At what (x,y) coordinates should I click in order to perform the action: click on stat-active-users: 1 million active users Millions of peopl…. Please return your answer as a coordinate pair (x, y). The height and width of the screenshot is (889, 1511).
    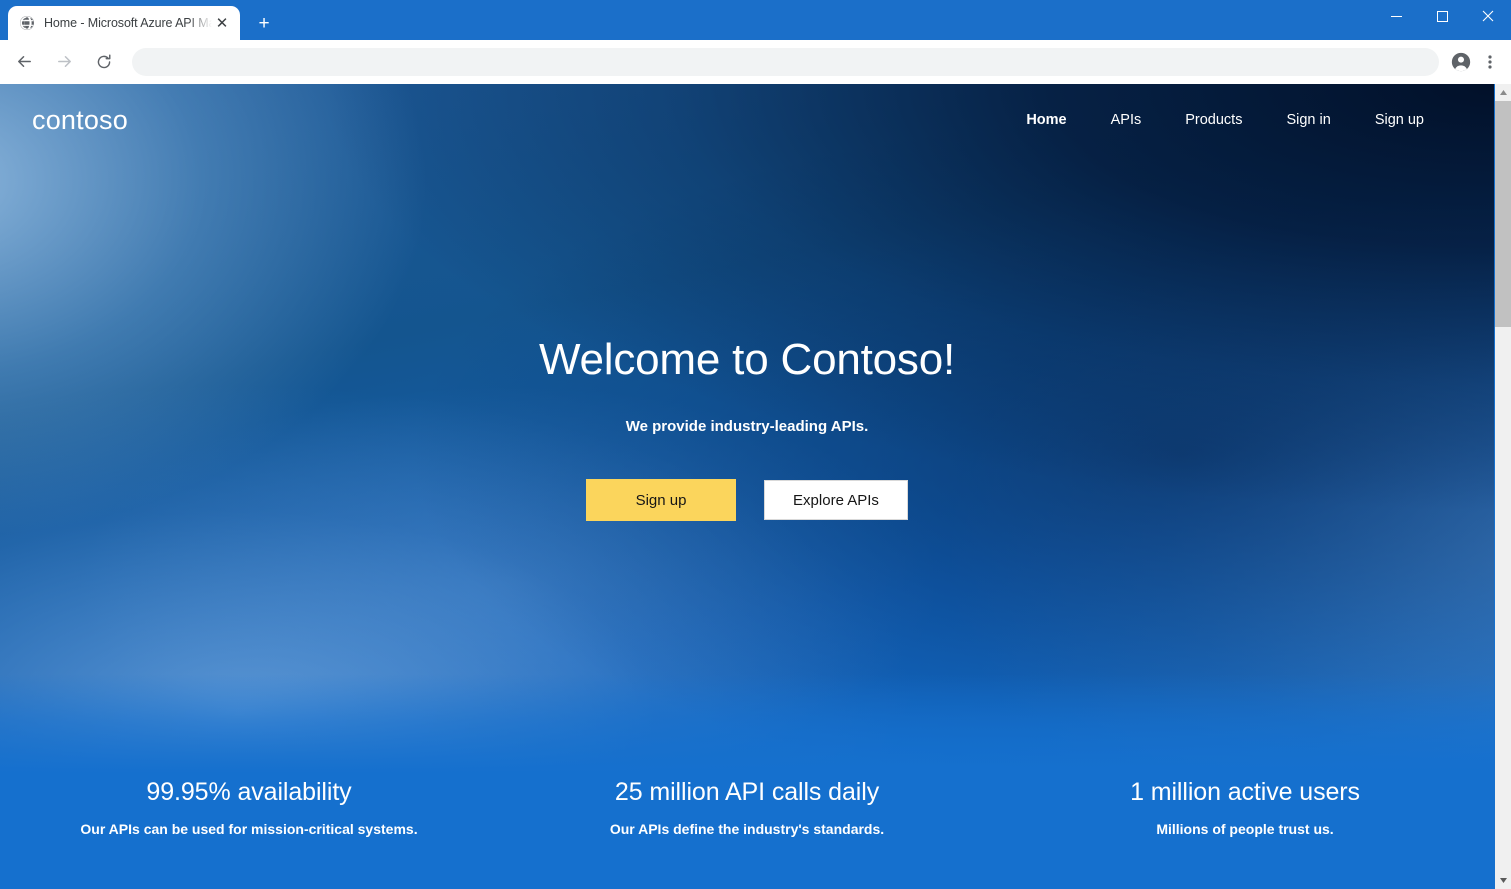
    Looking at the image, I should click on (1245, 807).